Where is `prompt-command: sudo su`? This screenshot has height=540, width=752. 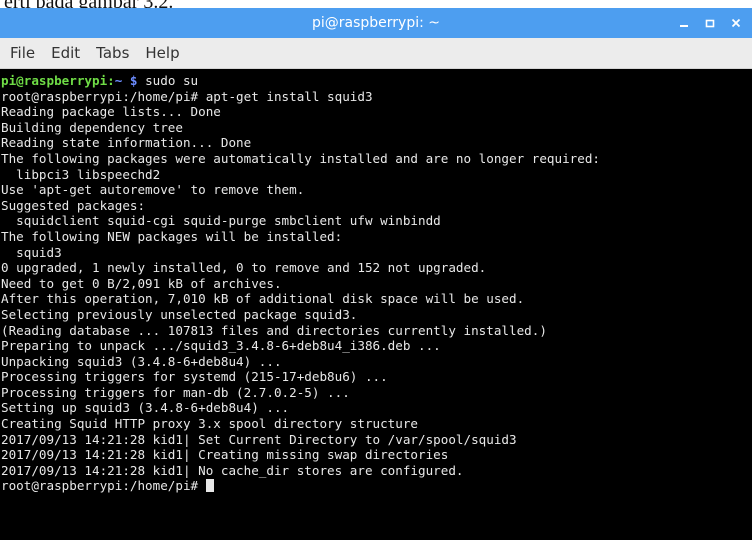 prompt-command: sudo su is located at coordinates (168, 80).